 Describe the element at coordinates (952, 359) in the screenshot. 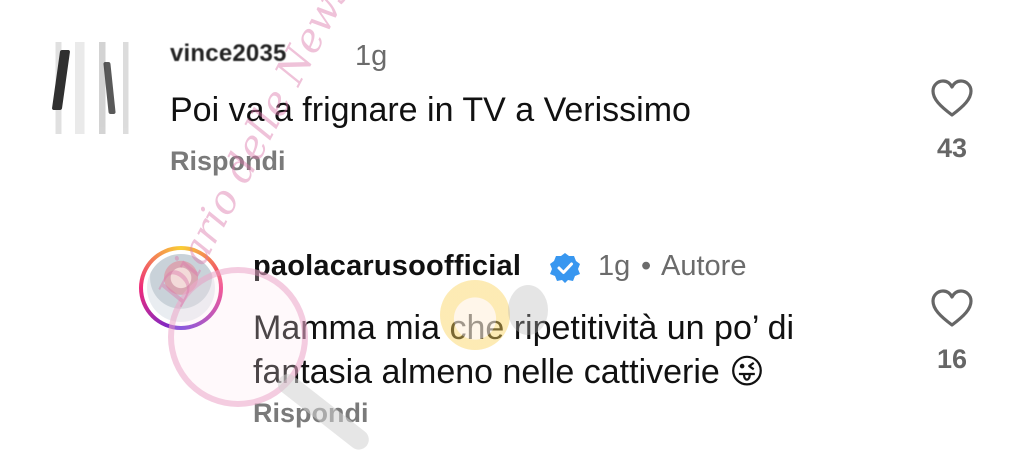

I see `like-count: 16` at that location.